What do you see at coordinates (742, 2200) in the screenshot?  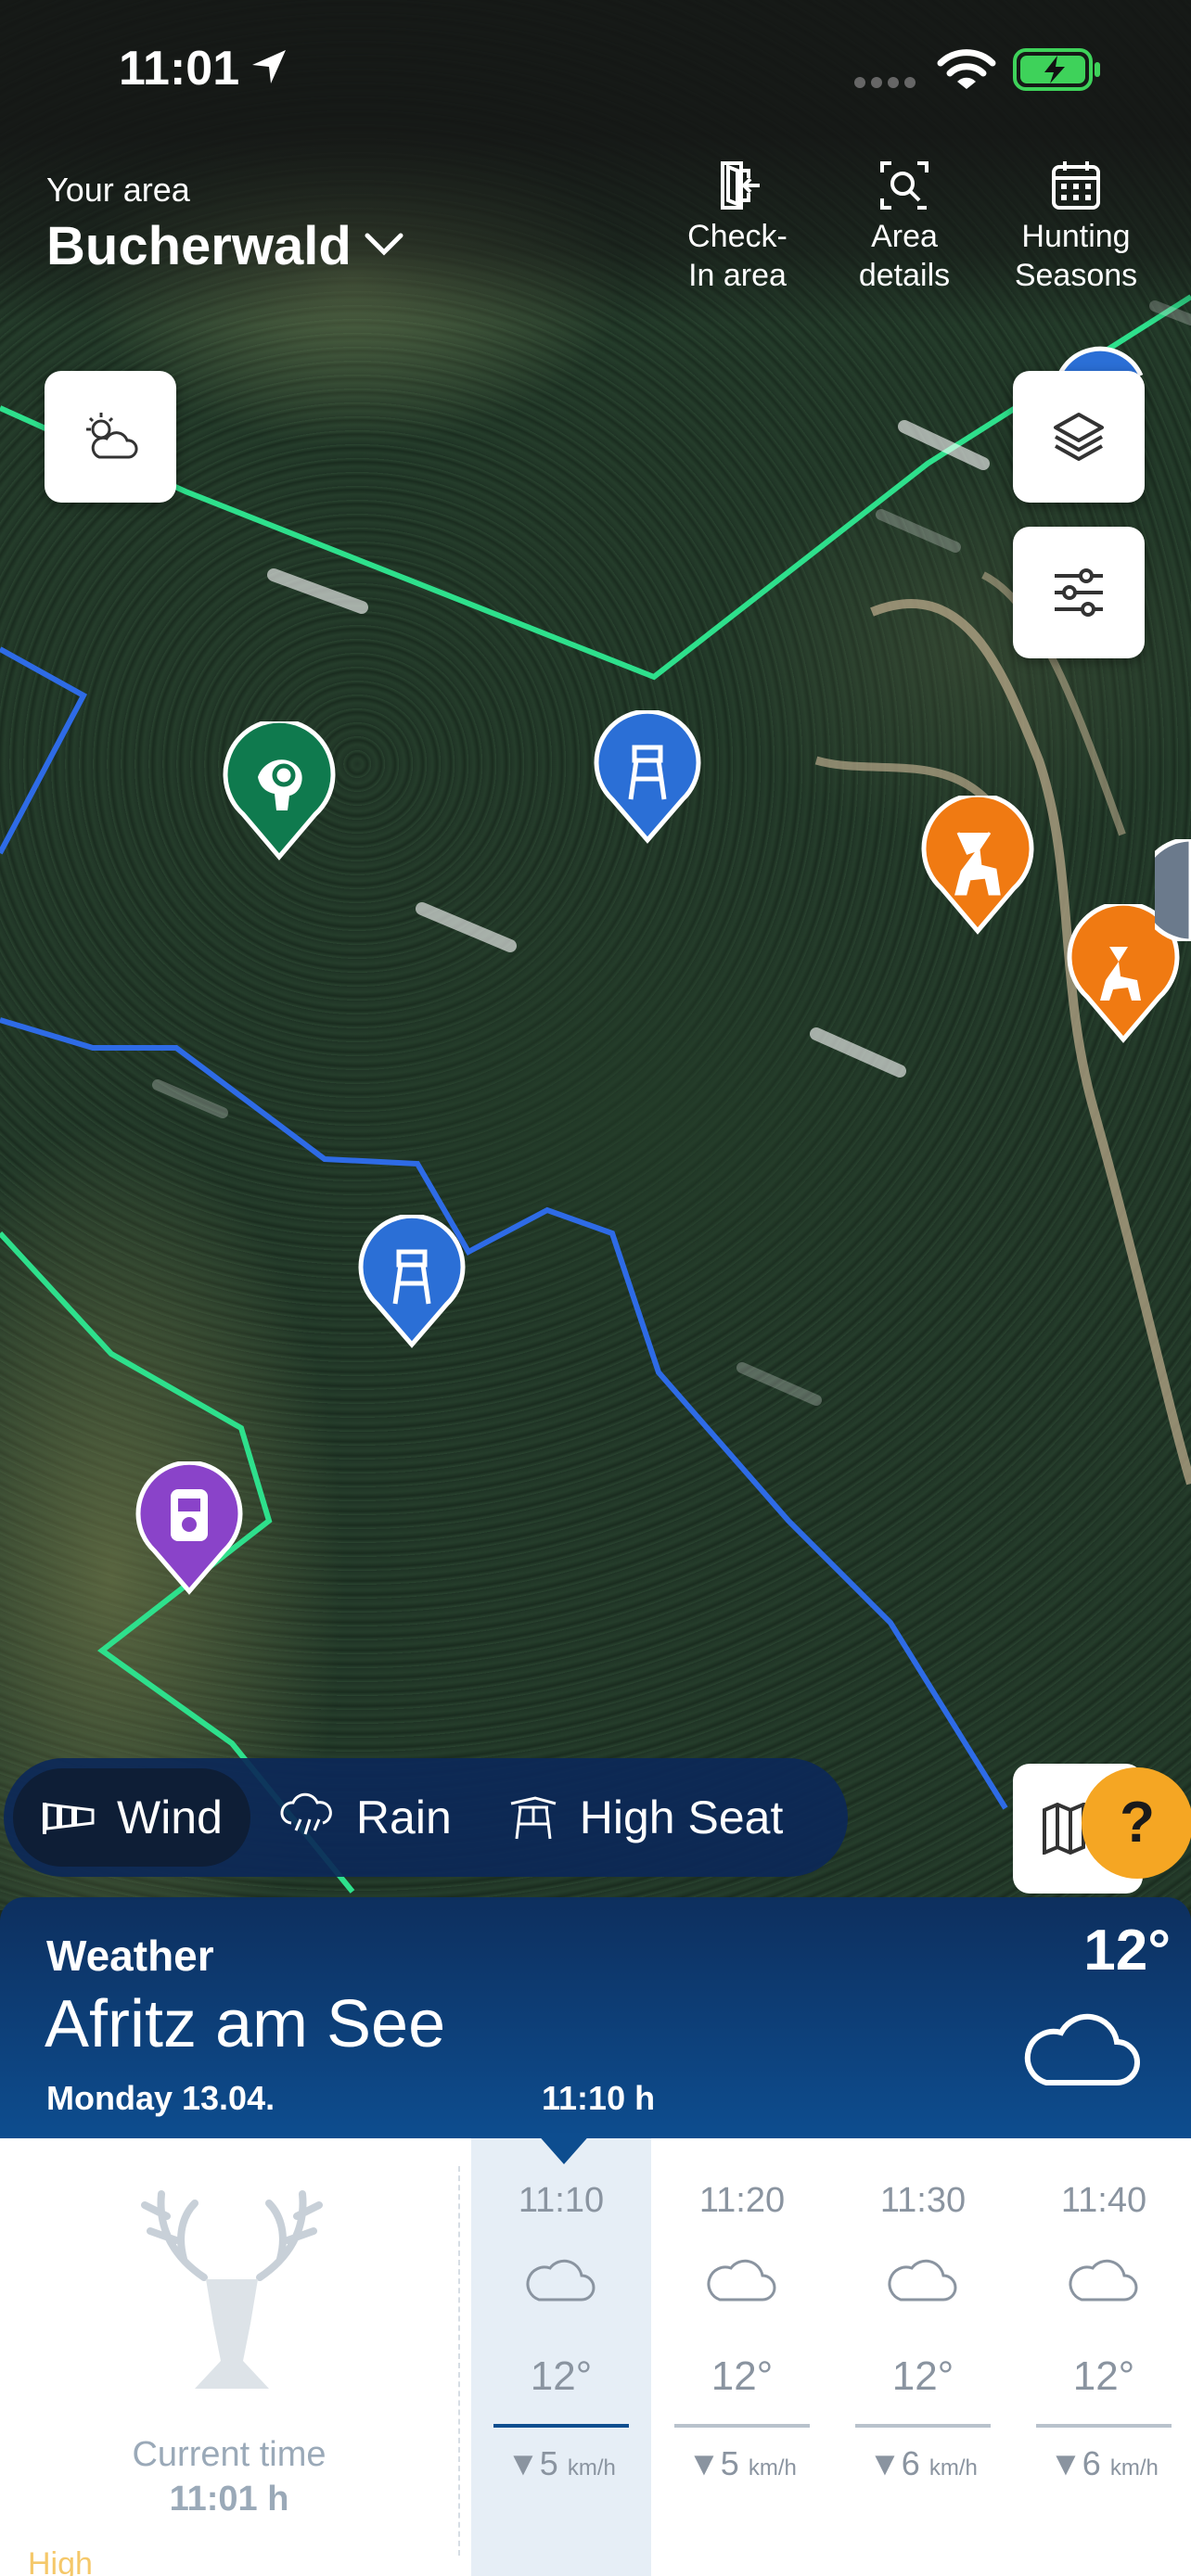 I see `slot-time: 11:20` at bounding box center [742, 2200].